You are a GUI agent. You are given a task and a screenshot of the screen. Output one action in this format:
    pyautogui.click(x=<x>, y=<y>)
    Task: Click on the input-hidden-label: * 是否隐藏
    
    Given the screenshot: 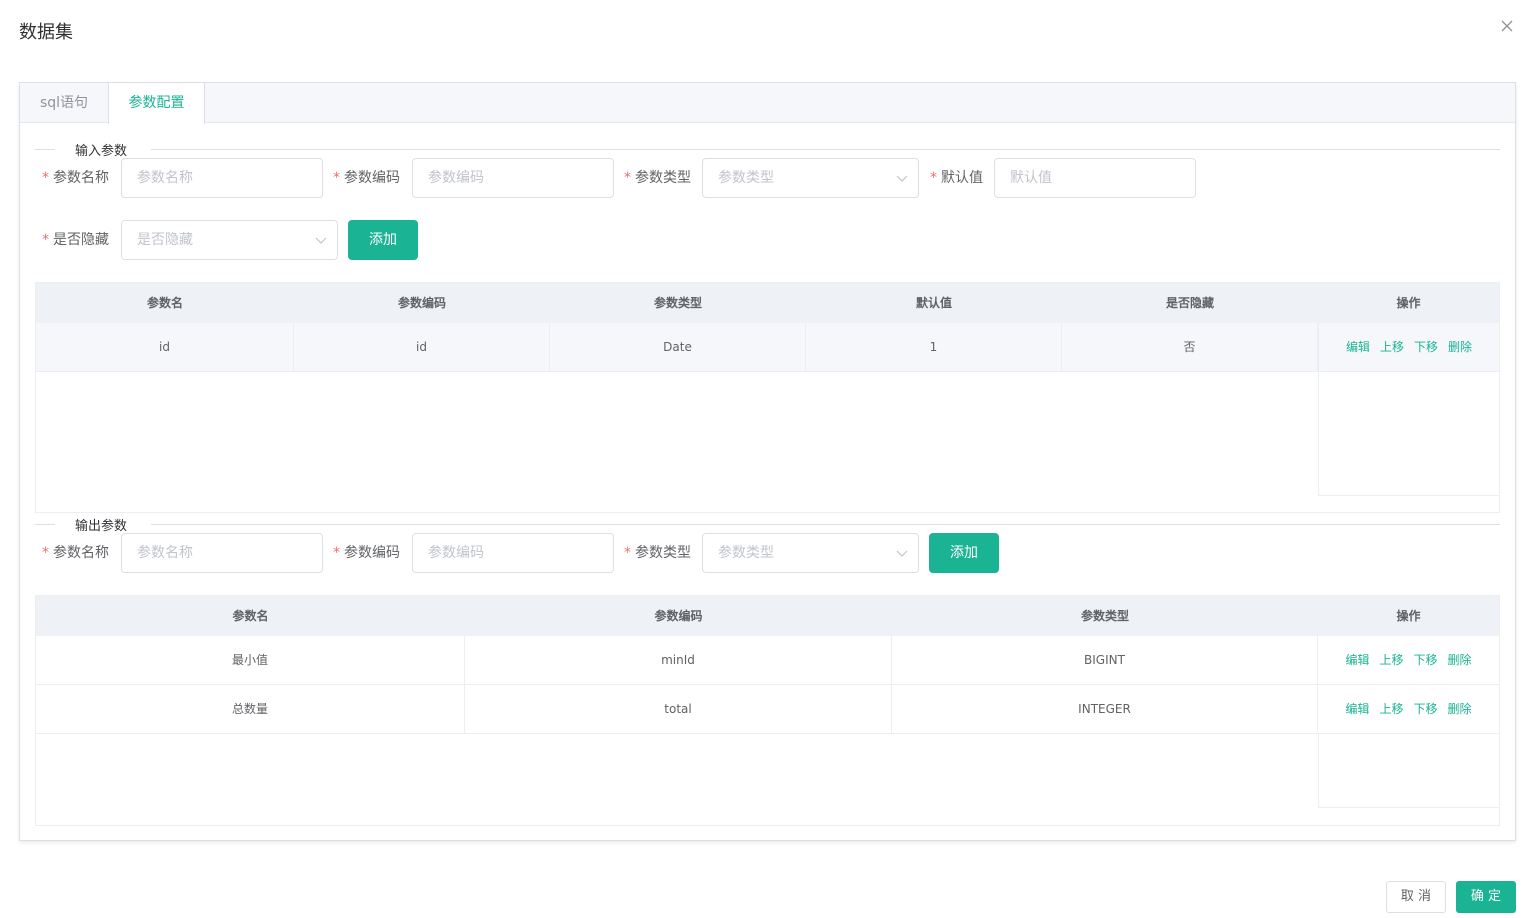 What is the action you would take?
    pyautogui.click(x=75, y=240)
    